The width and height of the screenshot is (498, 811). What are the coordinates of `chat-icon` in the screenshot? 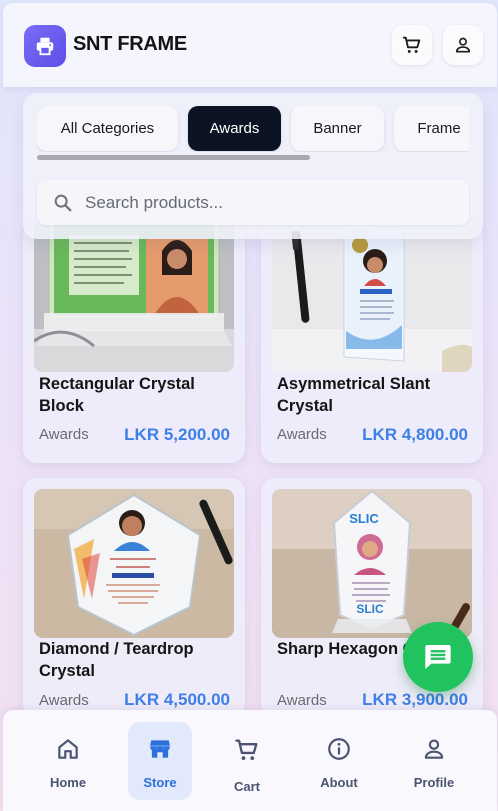 It's located at (438, 657).